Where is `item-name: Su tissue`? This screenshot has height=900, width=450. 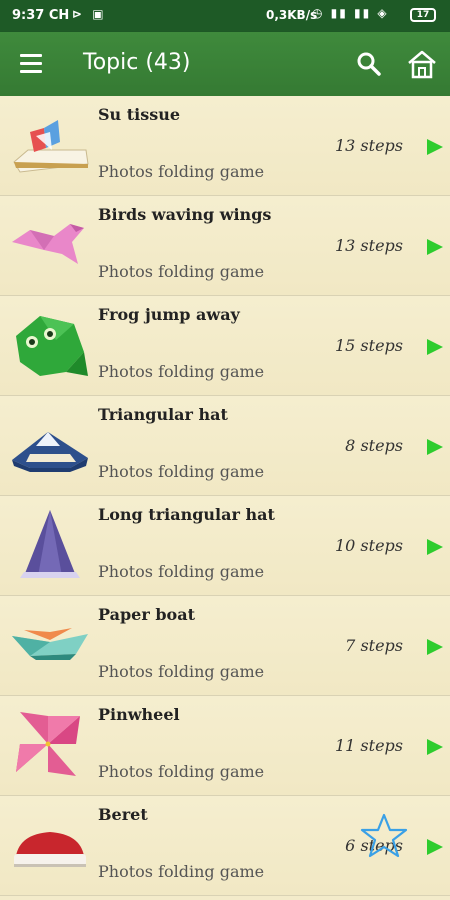
item-name: Su tissue is located at coordinates (139, 114).